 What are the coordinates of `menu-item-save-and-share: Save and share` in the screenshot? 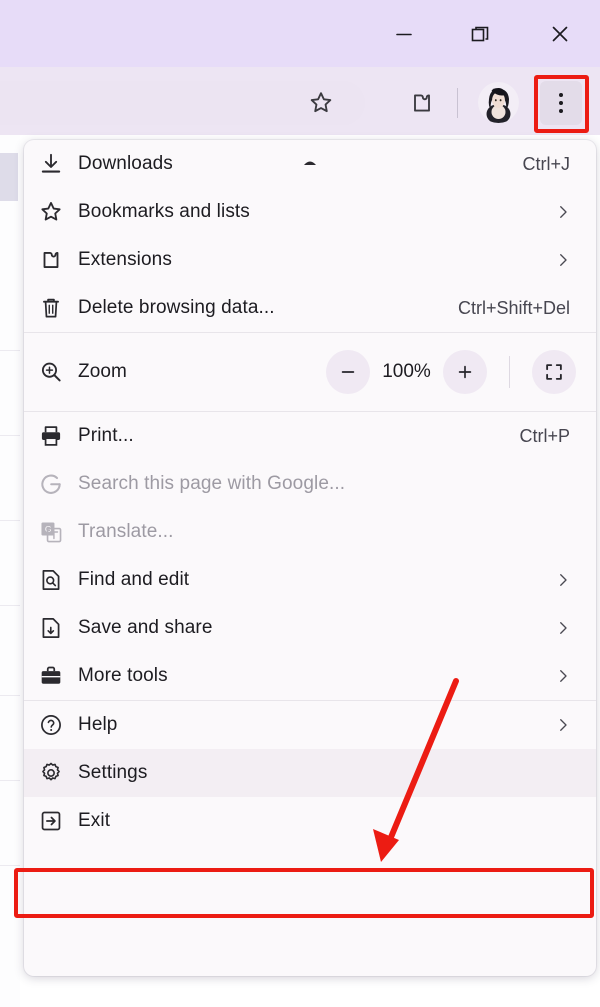 It's located at (310, 628).